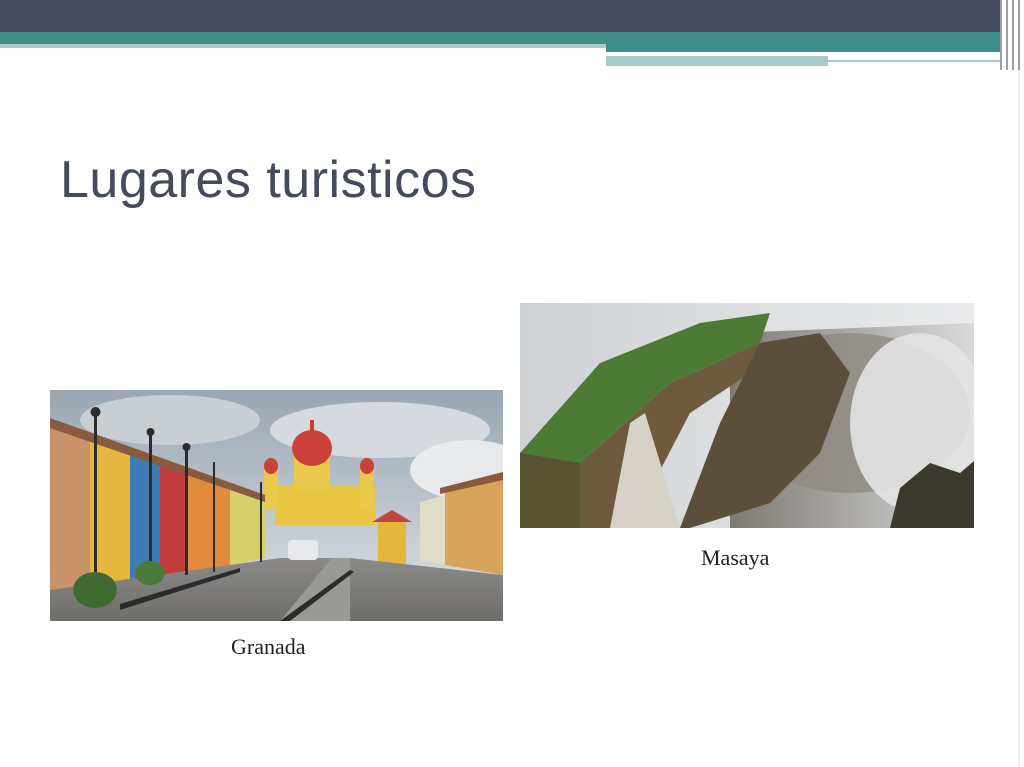 The height and width of the screenshot is (767, 1024). I want to click on header-band-accent, so click(803, 48).